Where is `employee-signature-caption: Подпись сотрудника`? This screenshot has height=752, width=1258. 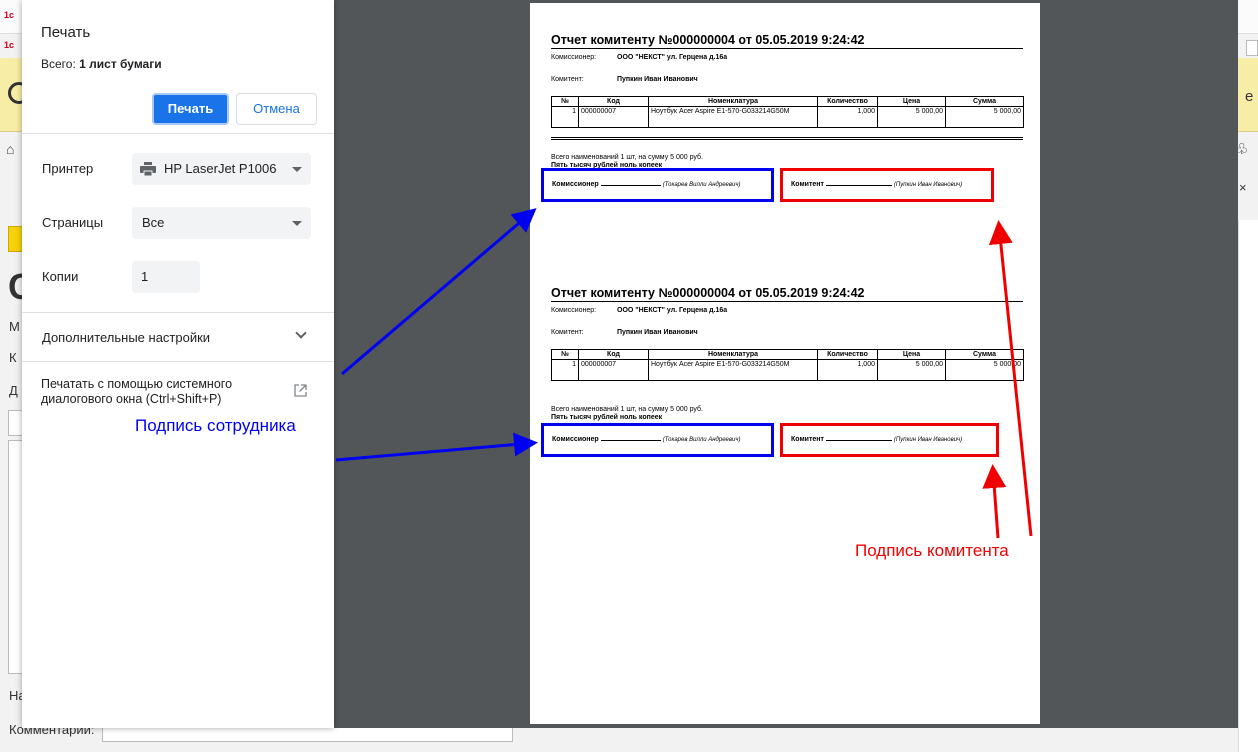
employee-signature-caption: Подпись сотрудника is located at coordinates (215, 425).